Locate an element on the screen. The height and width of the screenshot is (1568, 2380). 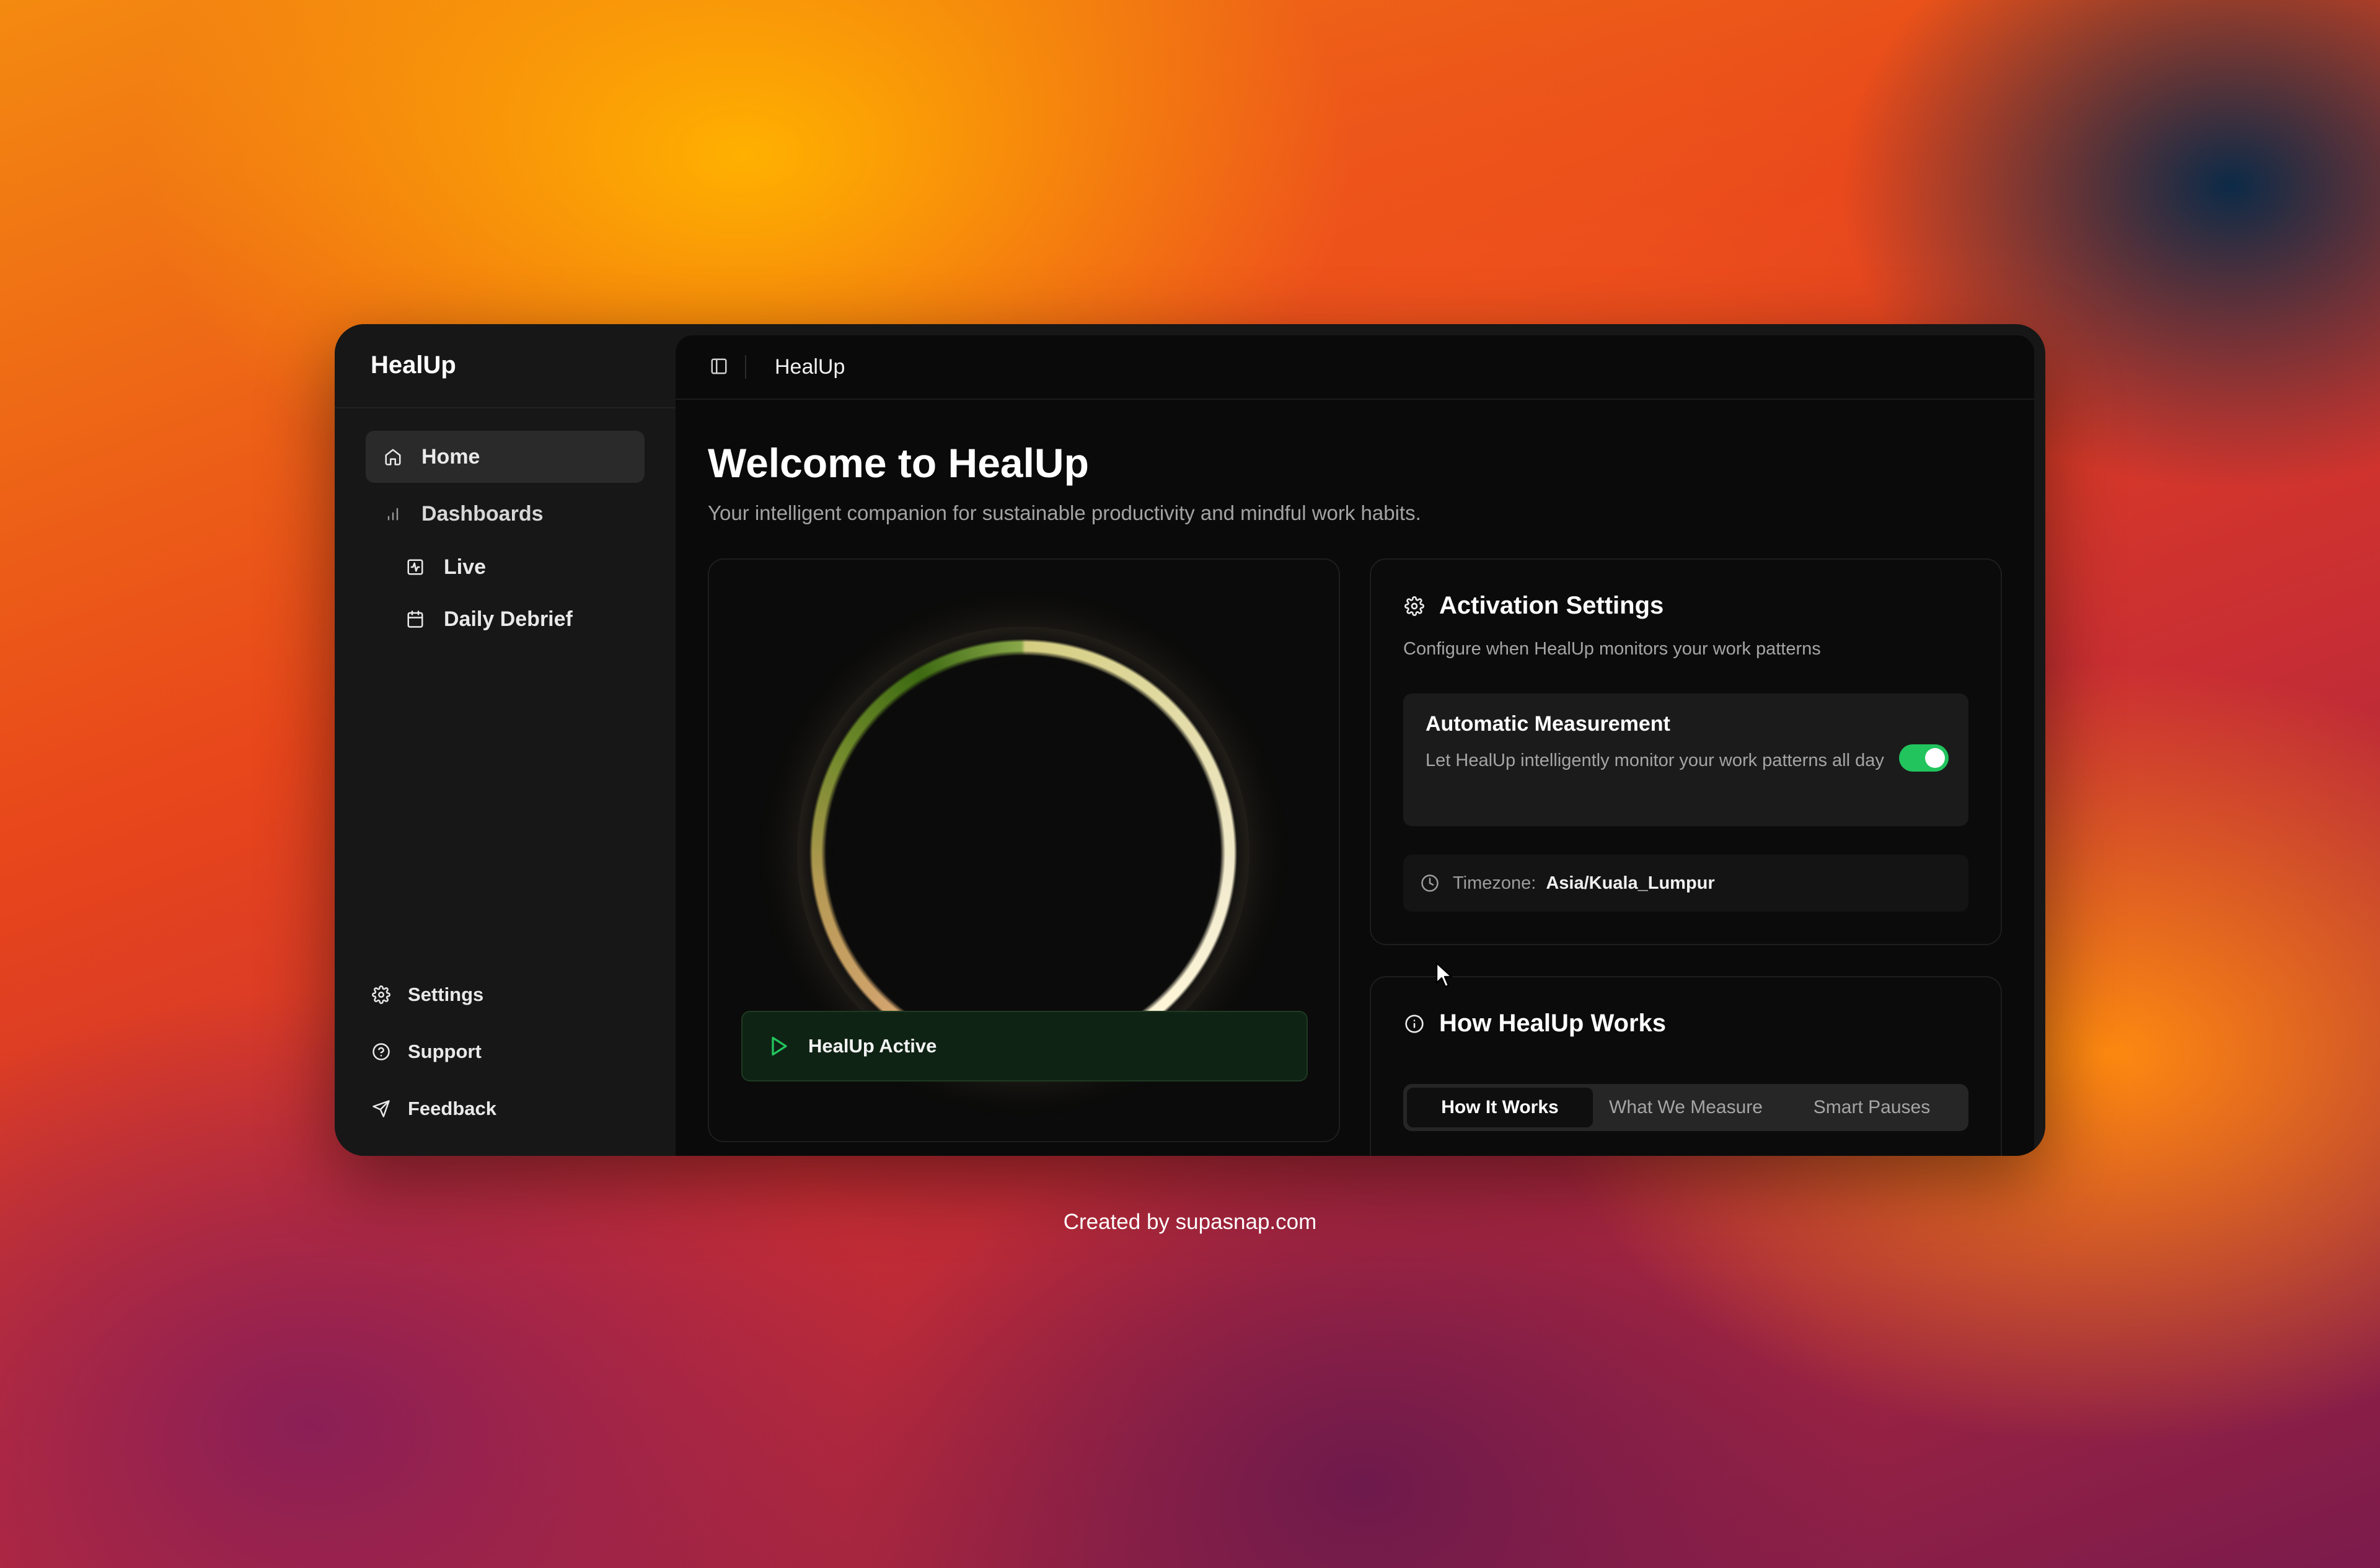
card-header: Activation Settings is located at coordinates (1533, 606).